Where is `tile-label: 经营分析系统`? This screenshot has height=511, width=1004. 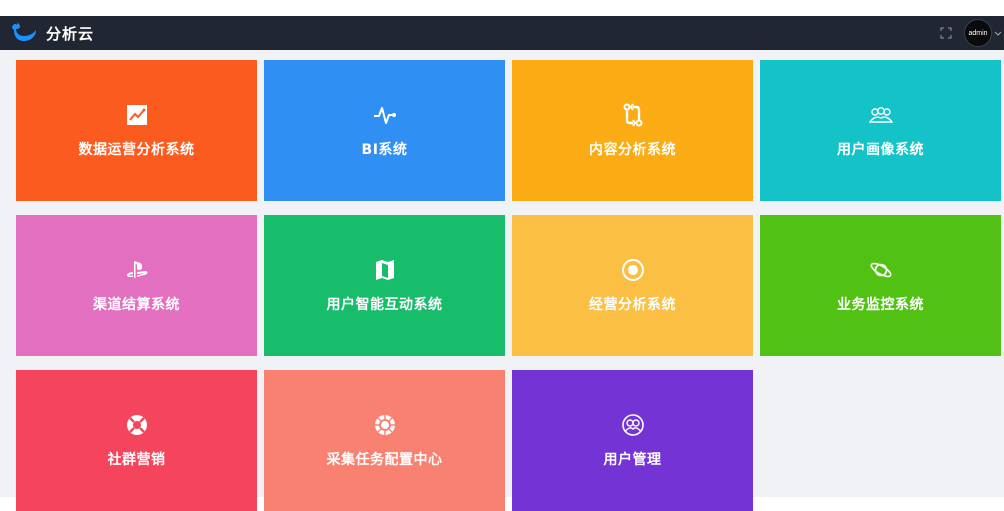
tile-label: 经营分析系统 is located at coordinates (632, 304).